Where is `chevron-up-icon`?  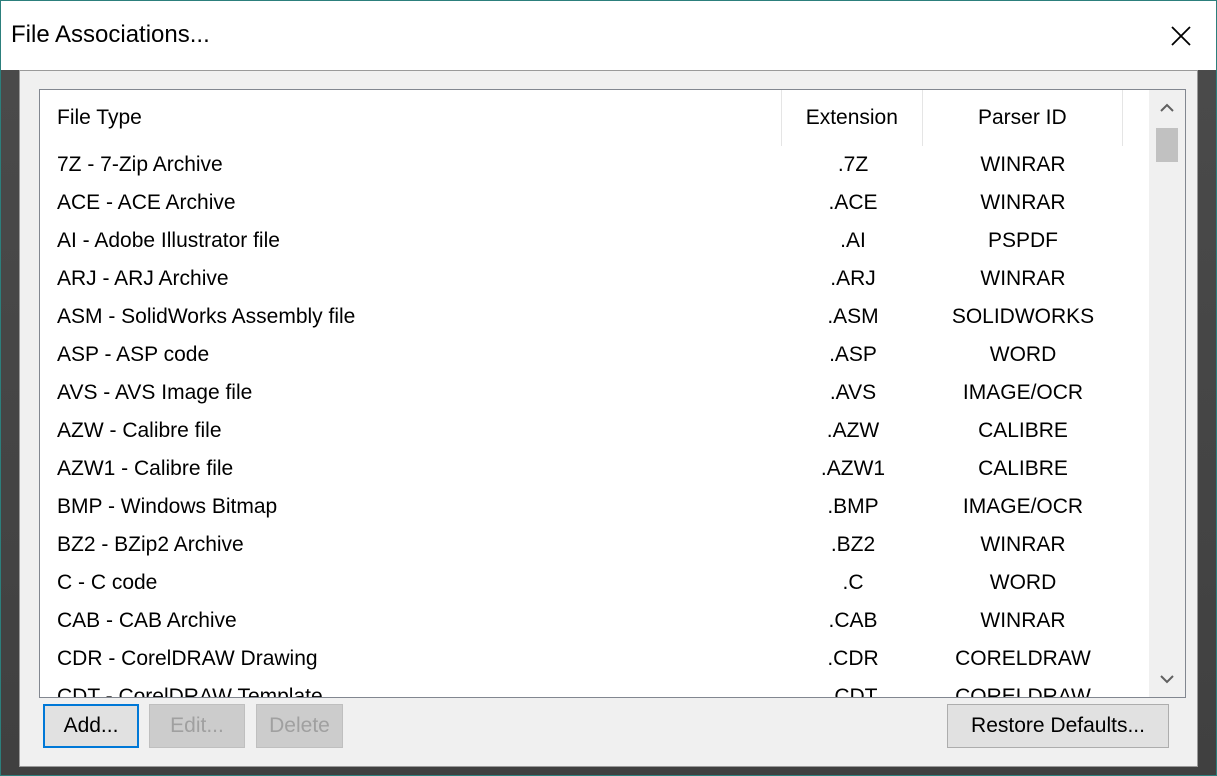 chevron-up-icon is located at coordinates (1167, 107).